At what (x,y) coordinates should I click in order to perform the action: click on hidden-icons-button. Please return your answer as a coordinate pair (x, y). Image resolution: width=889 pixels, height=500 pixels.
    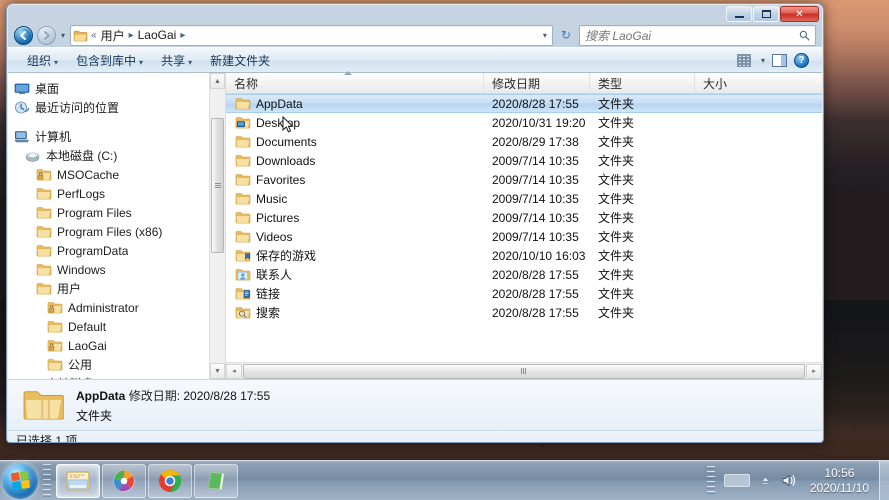
    Looking at the image, I should click on (736, 480).